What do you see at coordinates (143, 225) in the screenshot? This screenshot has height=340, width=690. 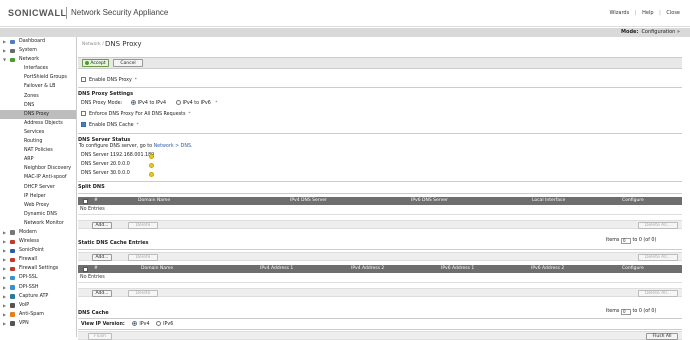 I see `split-dns-delete-button: Delete` at bounding box center [143, 225].